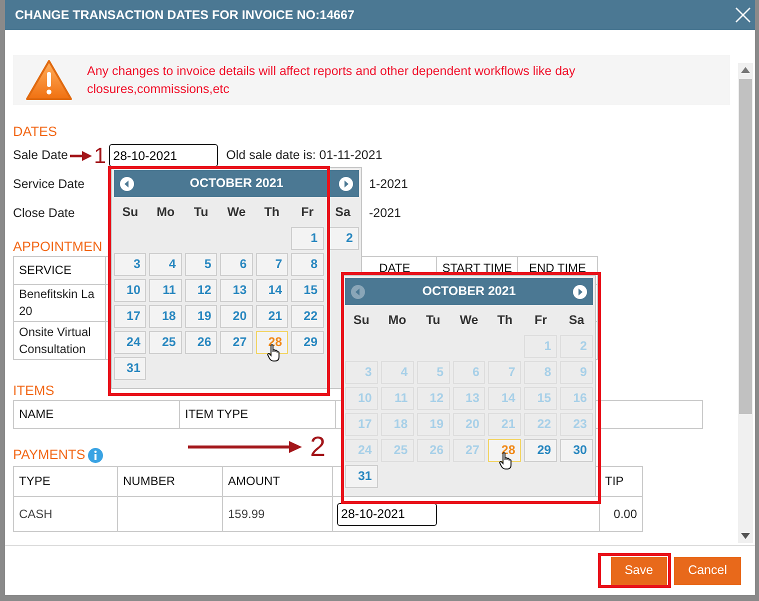 The width and height of the screenshot is (759, 601). Describe the element at coordinates (60, 341) in the screenshot. I see `table-cell: Onsite Virtual Consultation` at that location.